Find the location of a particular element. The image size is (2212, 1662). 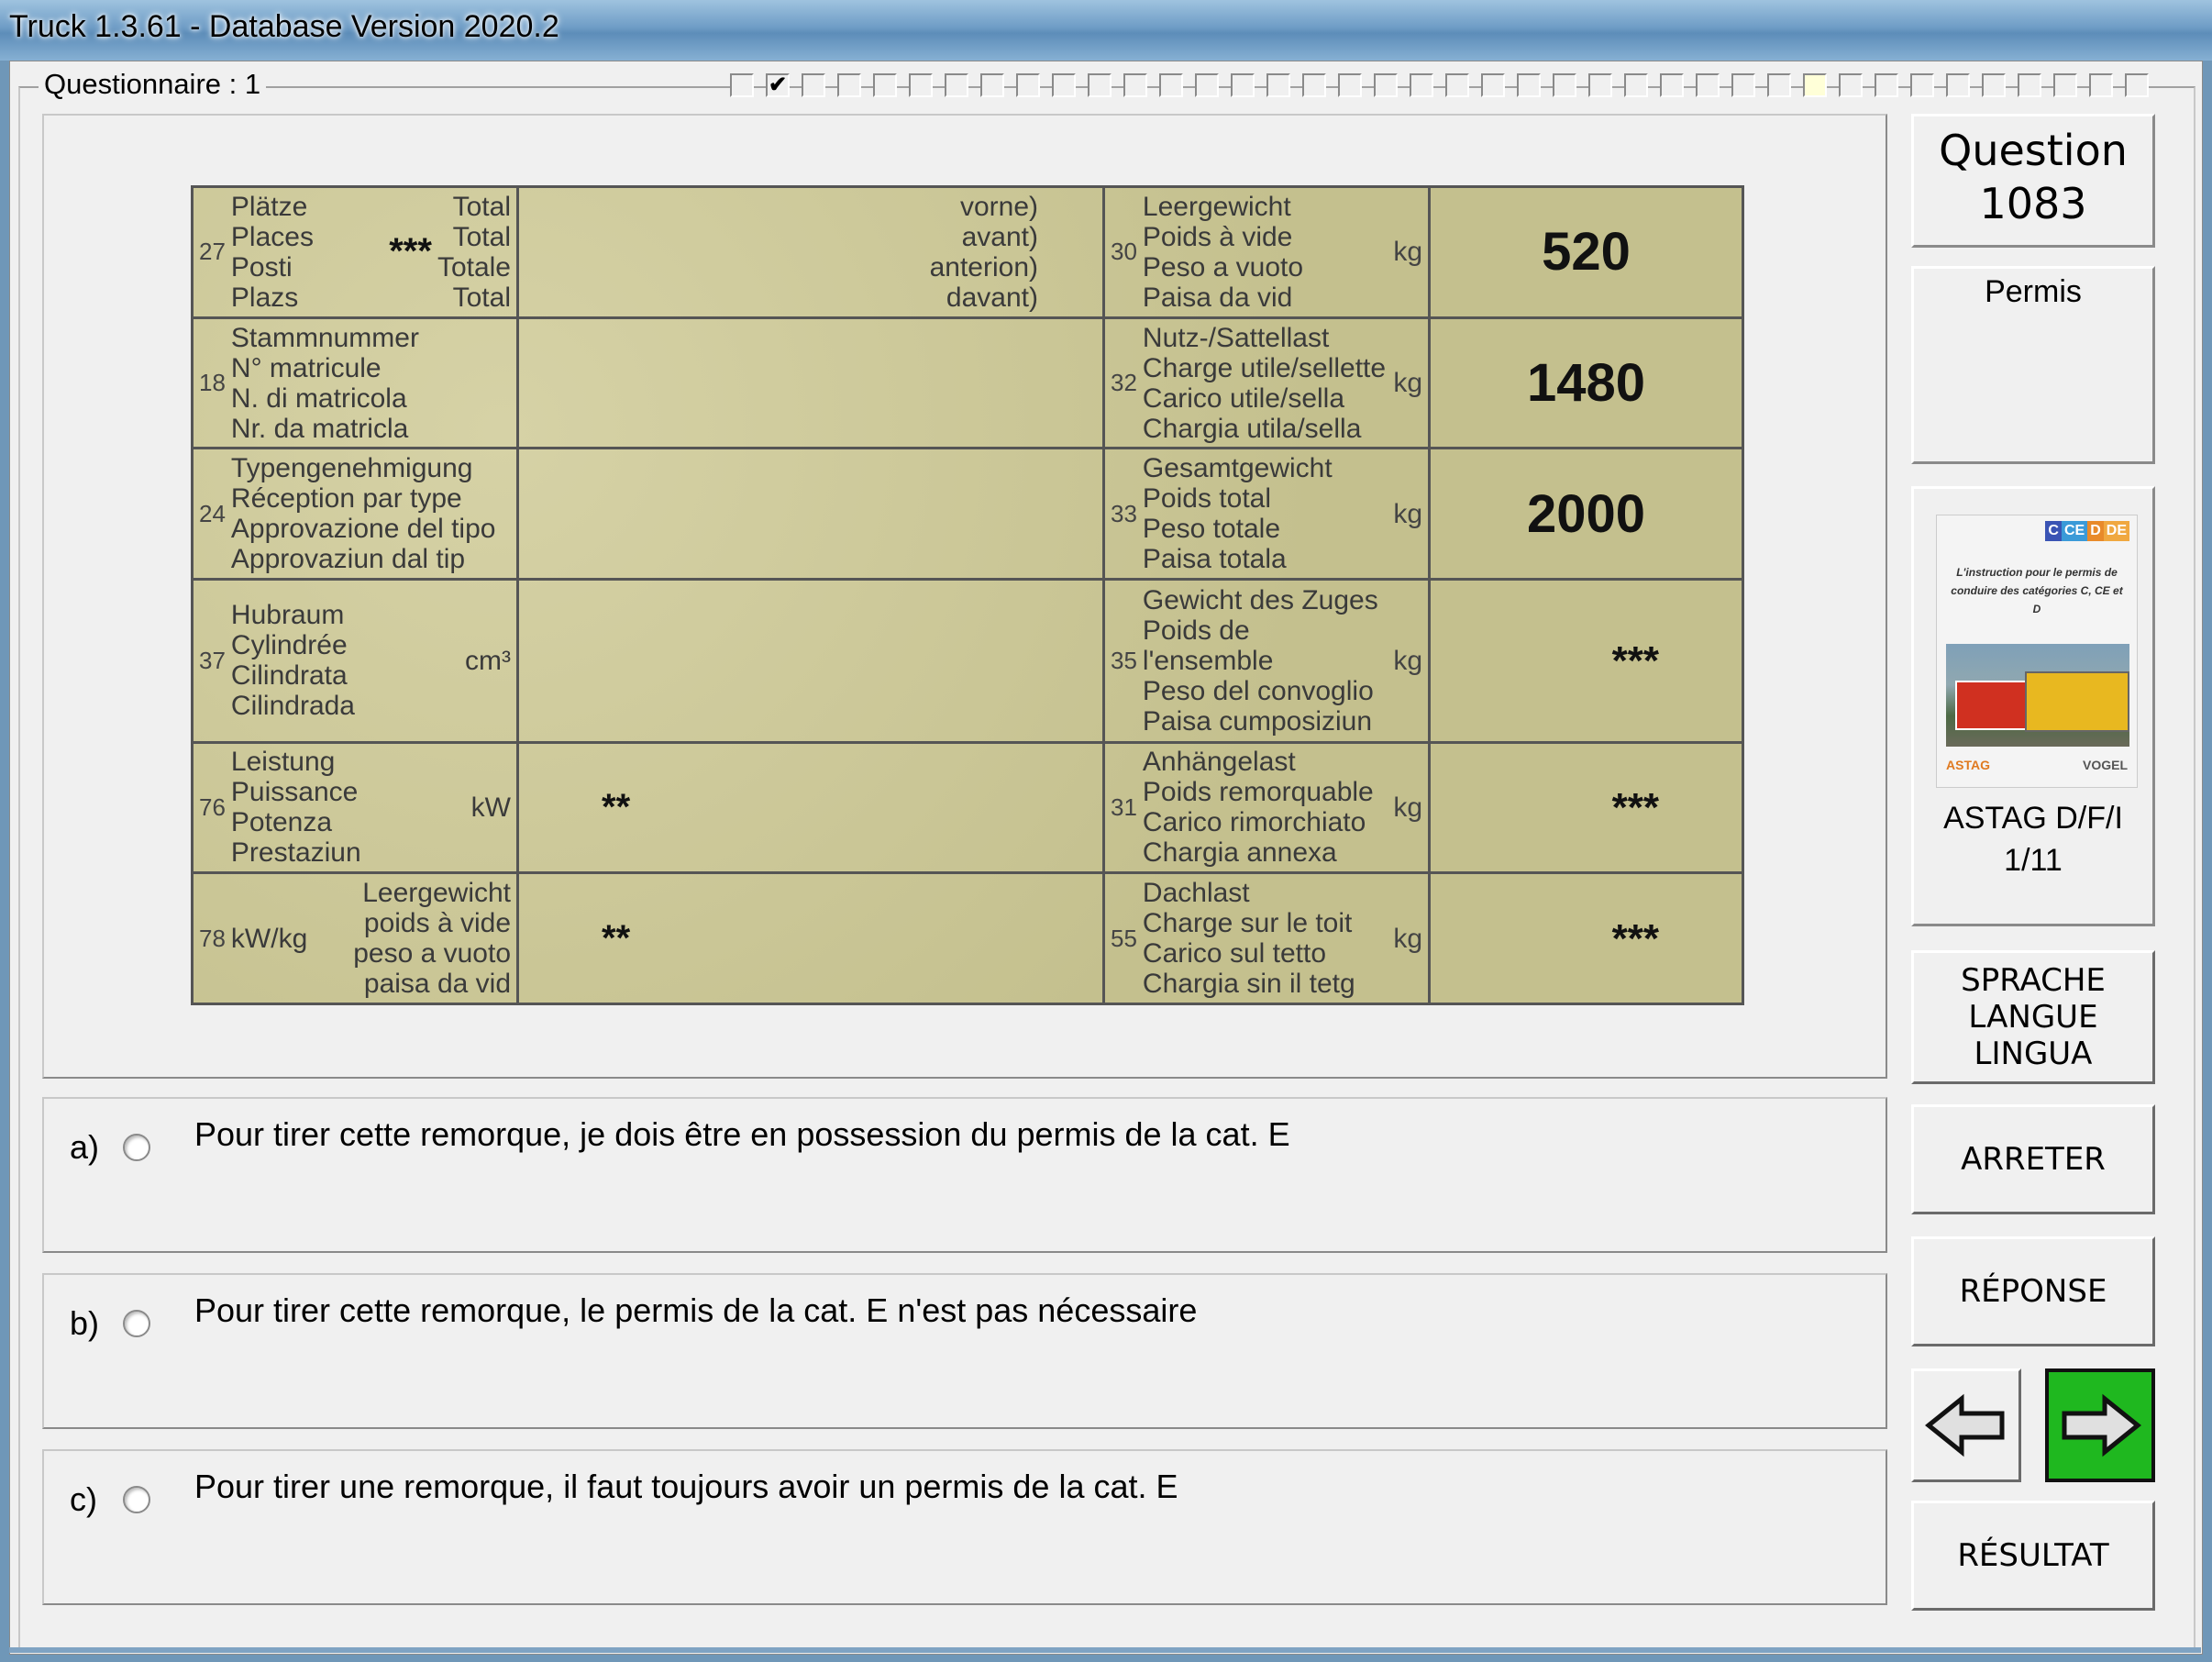

previous-button is located at coordinates (1966, 1425).